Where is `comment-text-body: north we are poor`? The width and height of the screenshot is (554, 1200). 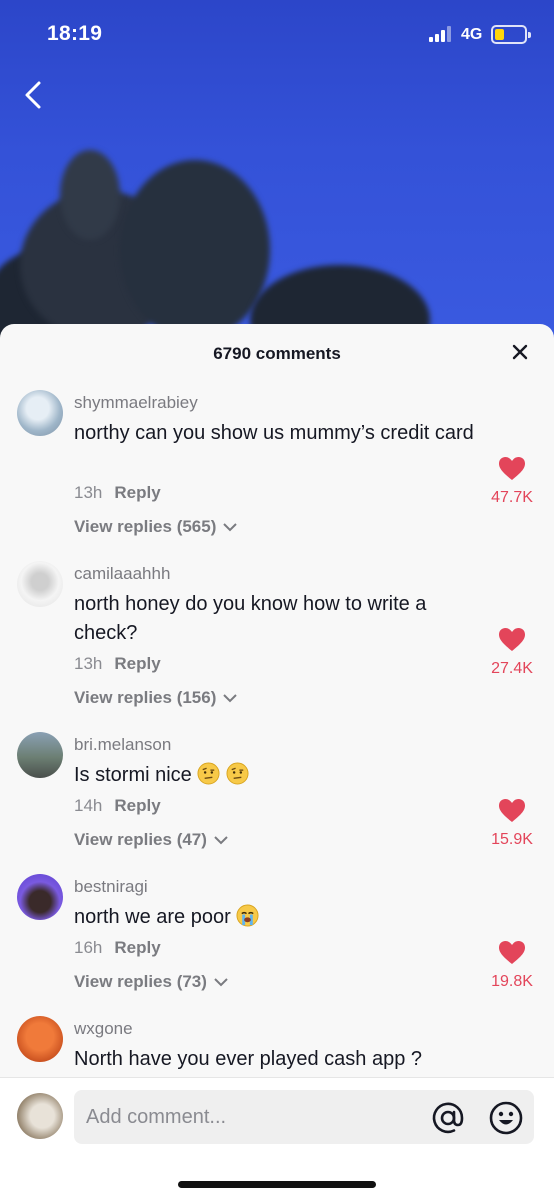 comment-text-body: north we are poor is located at coordinates (152, 917).